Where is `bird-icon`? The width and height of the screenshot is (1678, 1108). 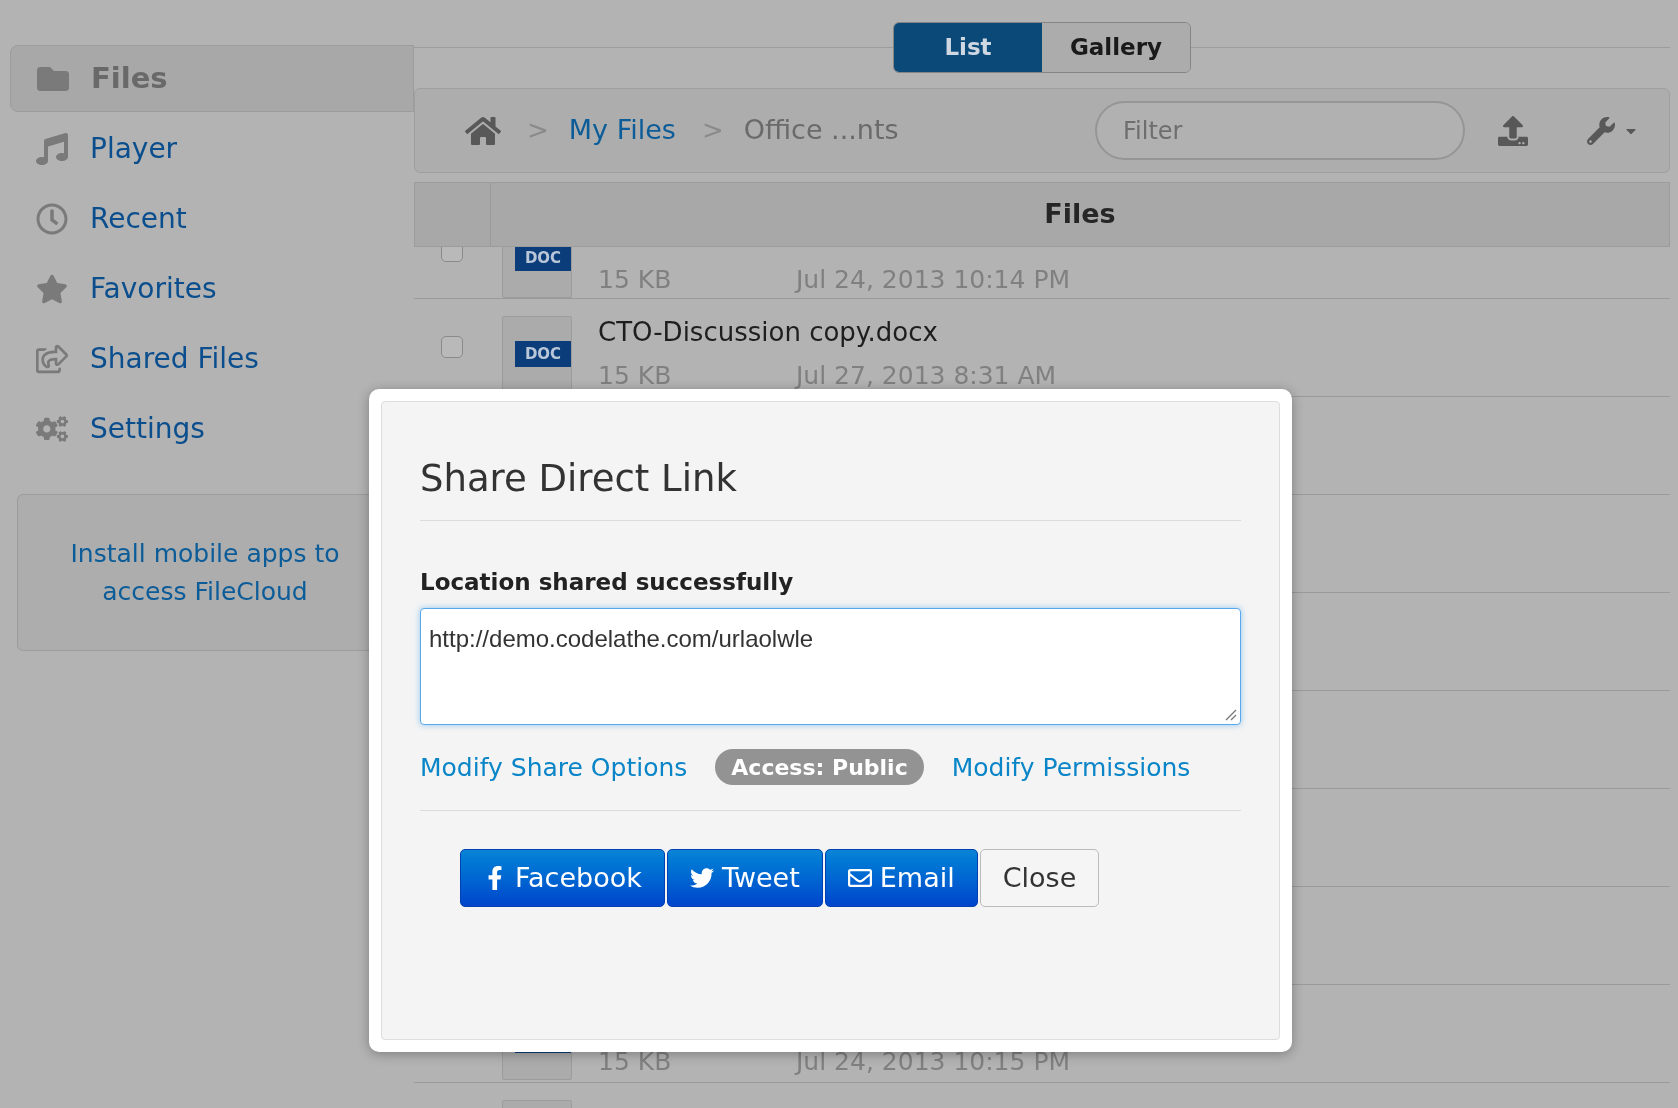
bird-icon is located at coordinates (701, 878).